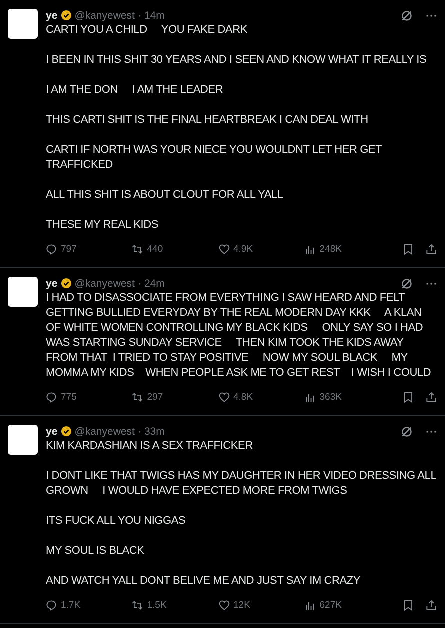  What do you see at coordinates (204, 581) in the screenshot?
I see `post-text: AND WATCH YALL DONT BELIVE ME AND JUST SAY IM CRAZY` at bounding box center [204, 581].